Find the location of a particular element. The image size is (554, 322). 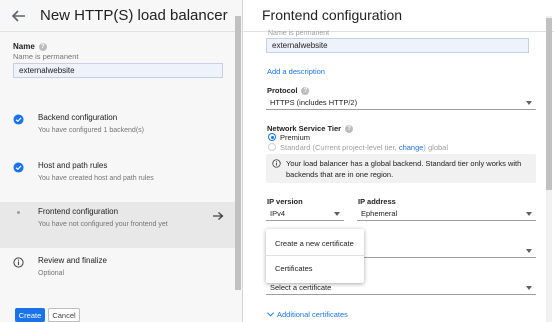

dot-icon is located at coordinates (18, 212).